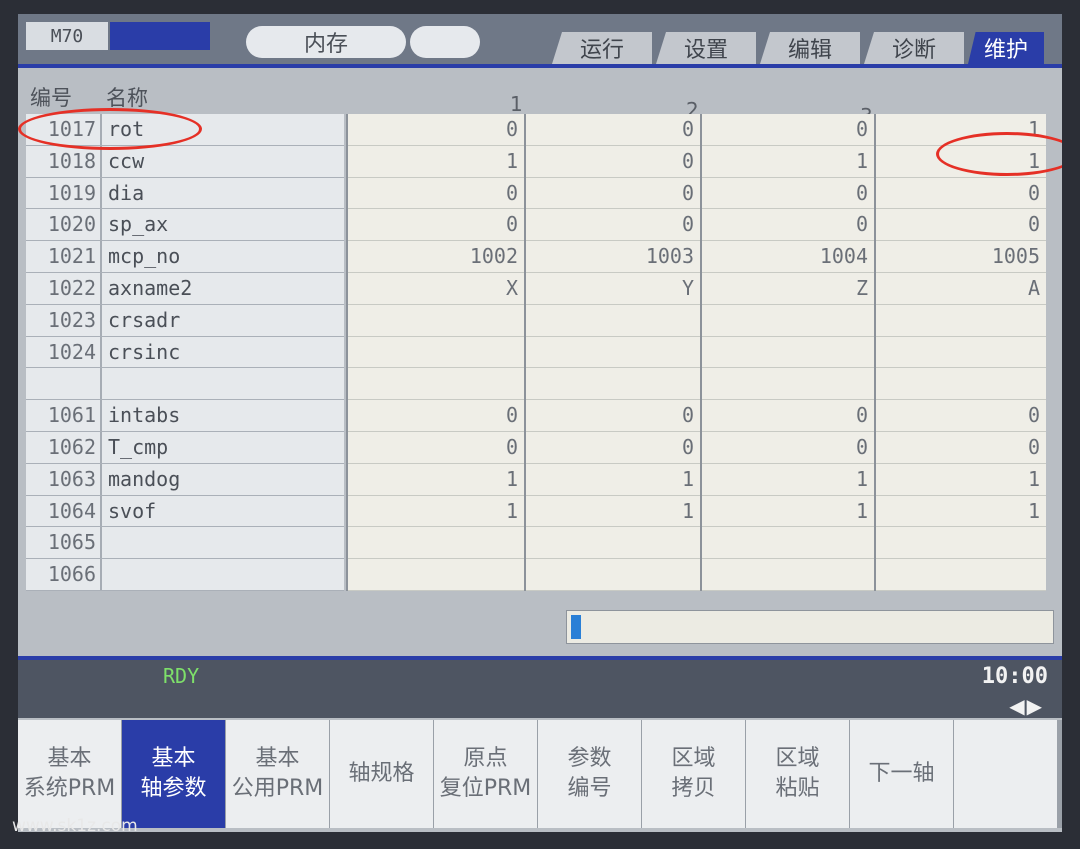 Image resolution: width=1080 pixels, height=849 pixels. I want to click on page-arrows-icon: ◀▶, so click(1026, 706).